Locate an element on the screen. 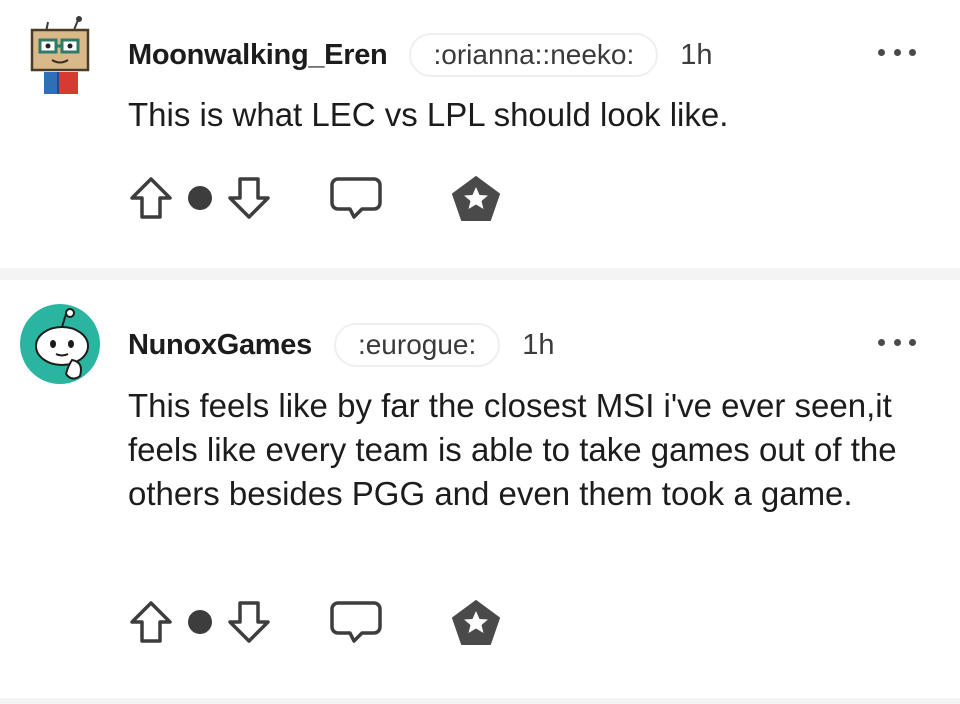 Image resolution: width=960 pixels, height=704 pixels. comment-header: Moonwalking_Eren :orianna::neeko: 1h is located at coordinates (420, 55).